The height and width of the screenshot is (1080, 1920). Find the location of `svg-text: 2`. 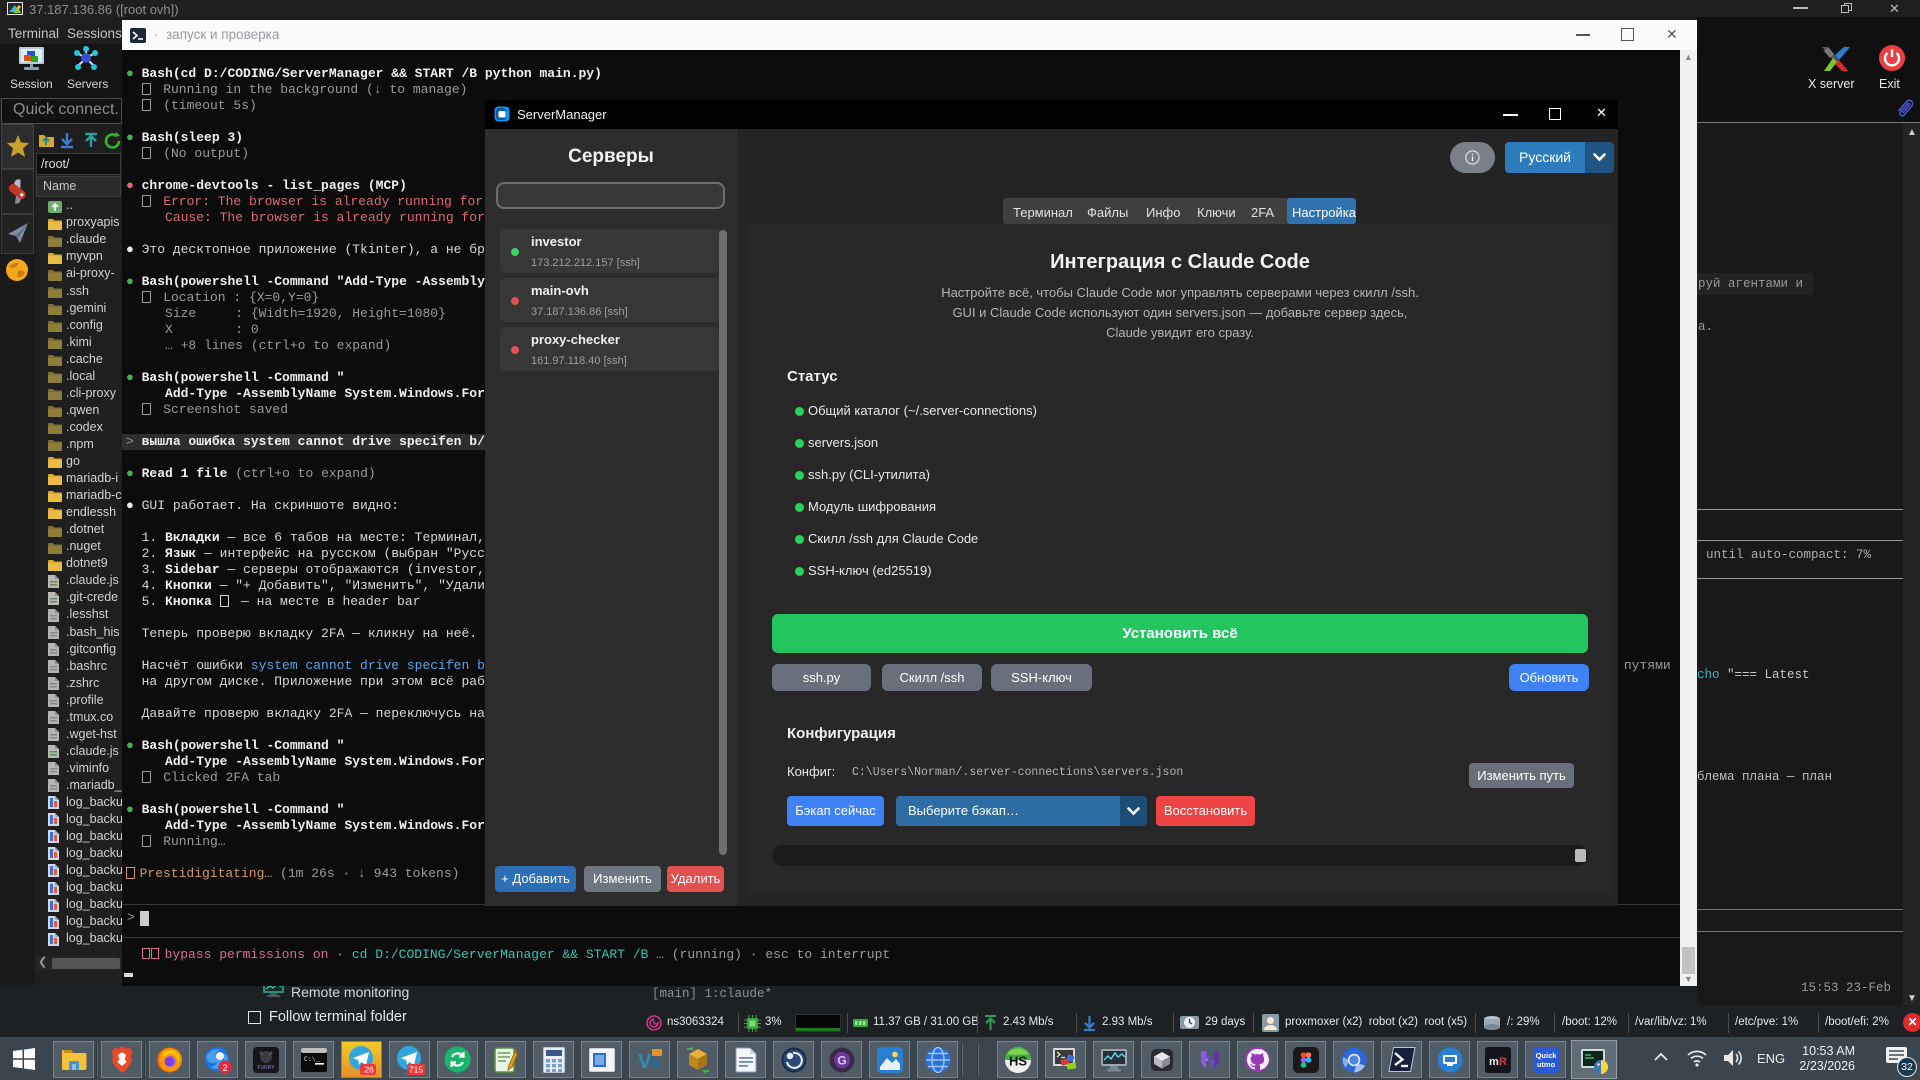

svg-text: 2 is located at coordinates (224, 1067).